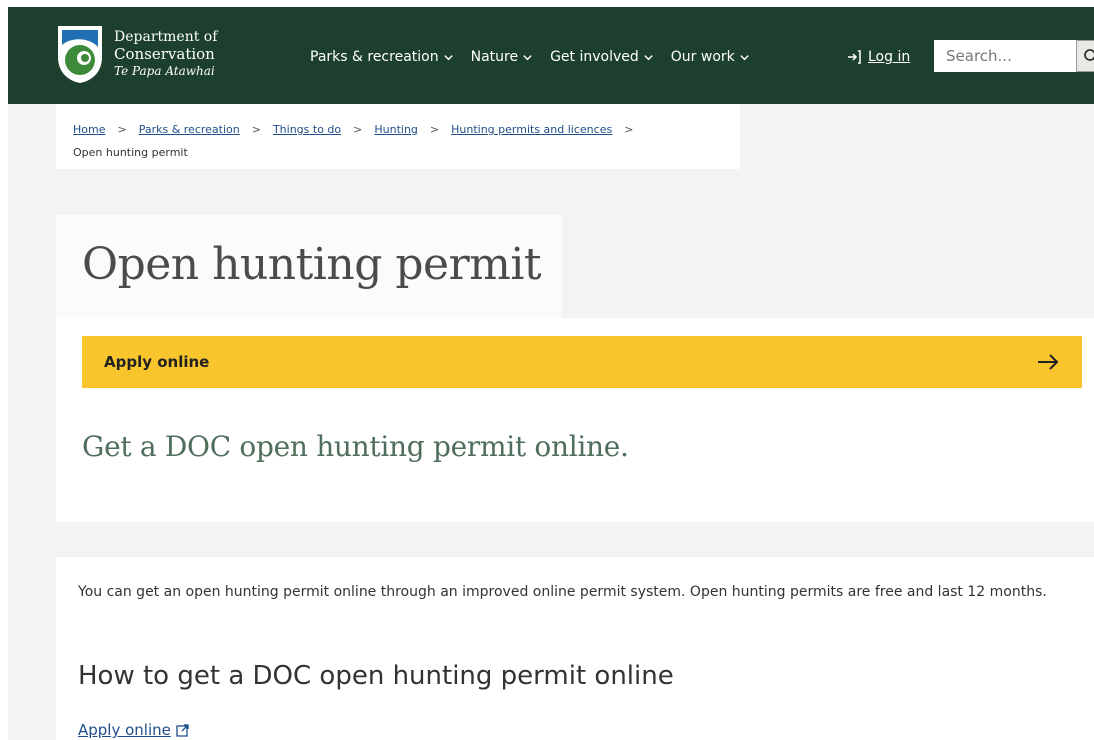 This screenshot has height=740, width=1094. I want to click on page-left-edge, so click(4, 370).